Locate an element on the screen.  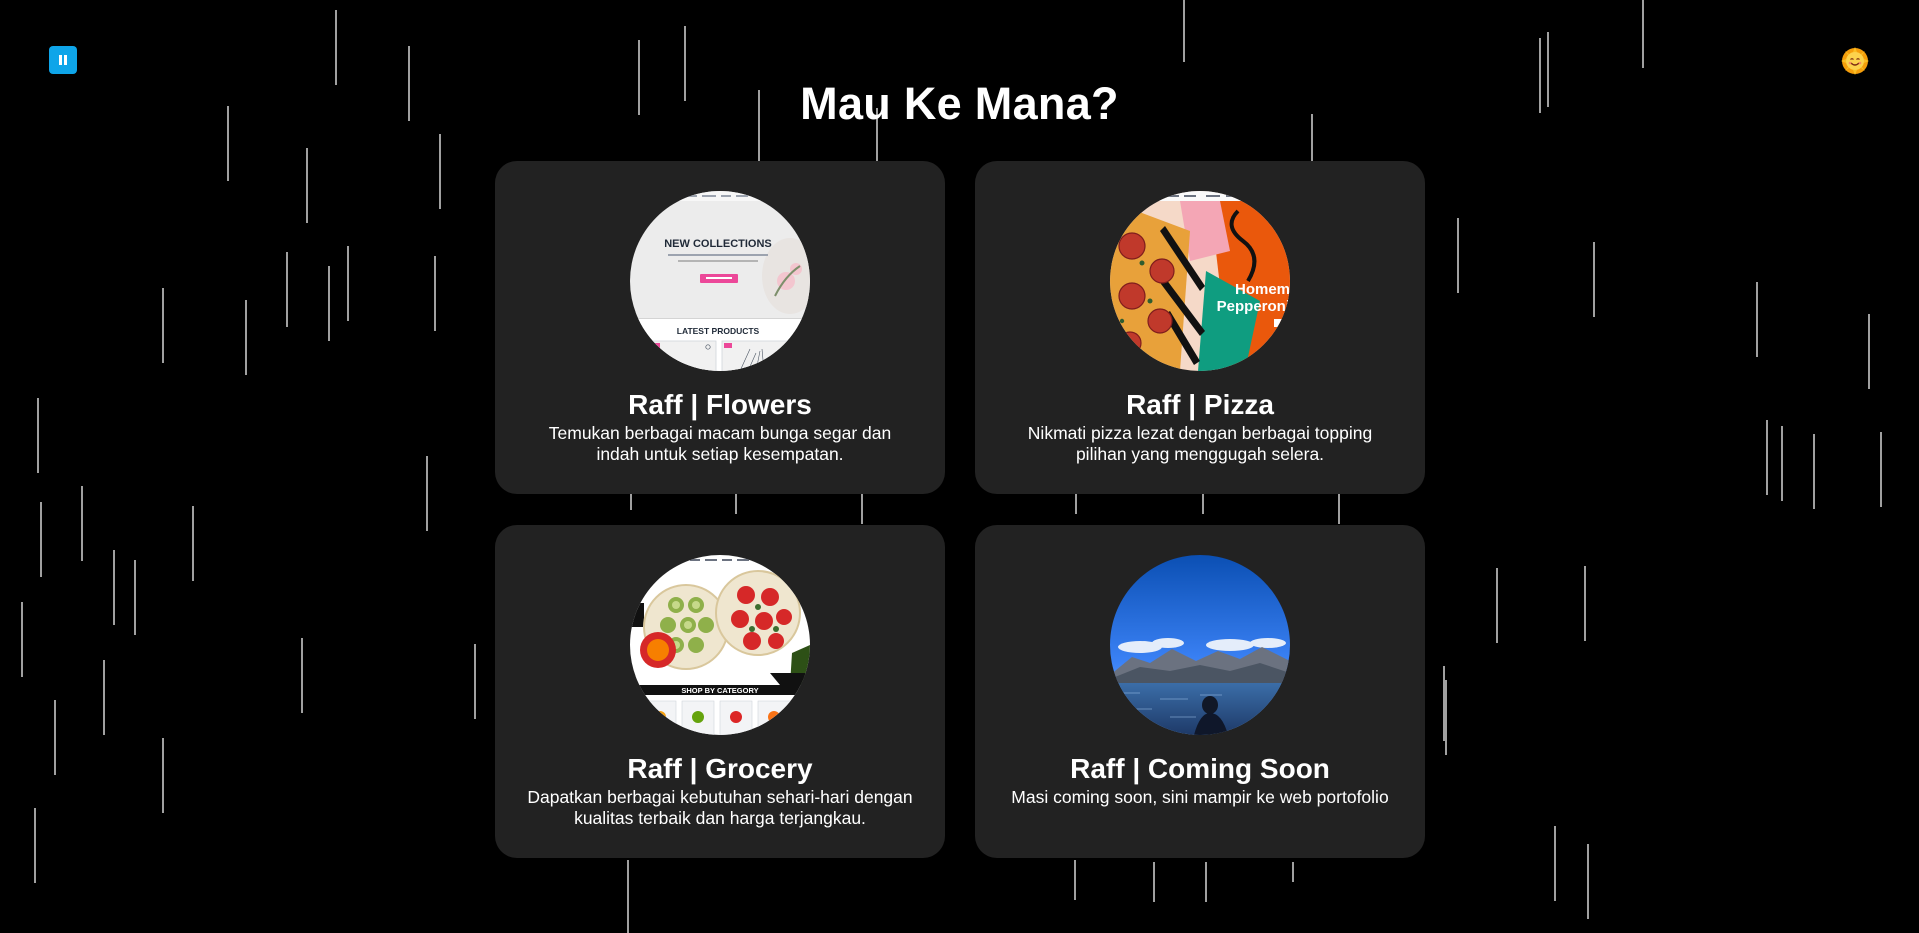
flowers-site-thumbnail: NEW COLLECTIONS LATEST PRODUCTS is located at coordinates (720, 281).